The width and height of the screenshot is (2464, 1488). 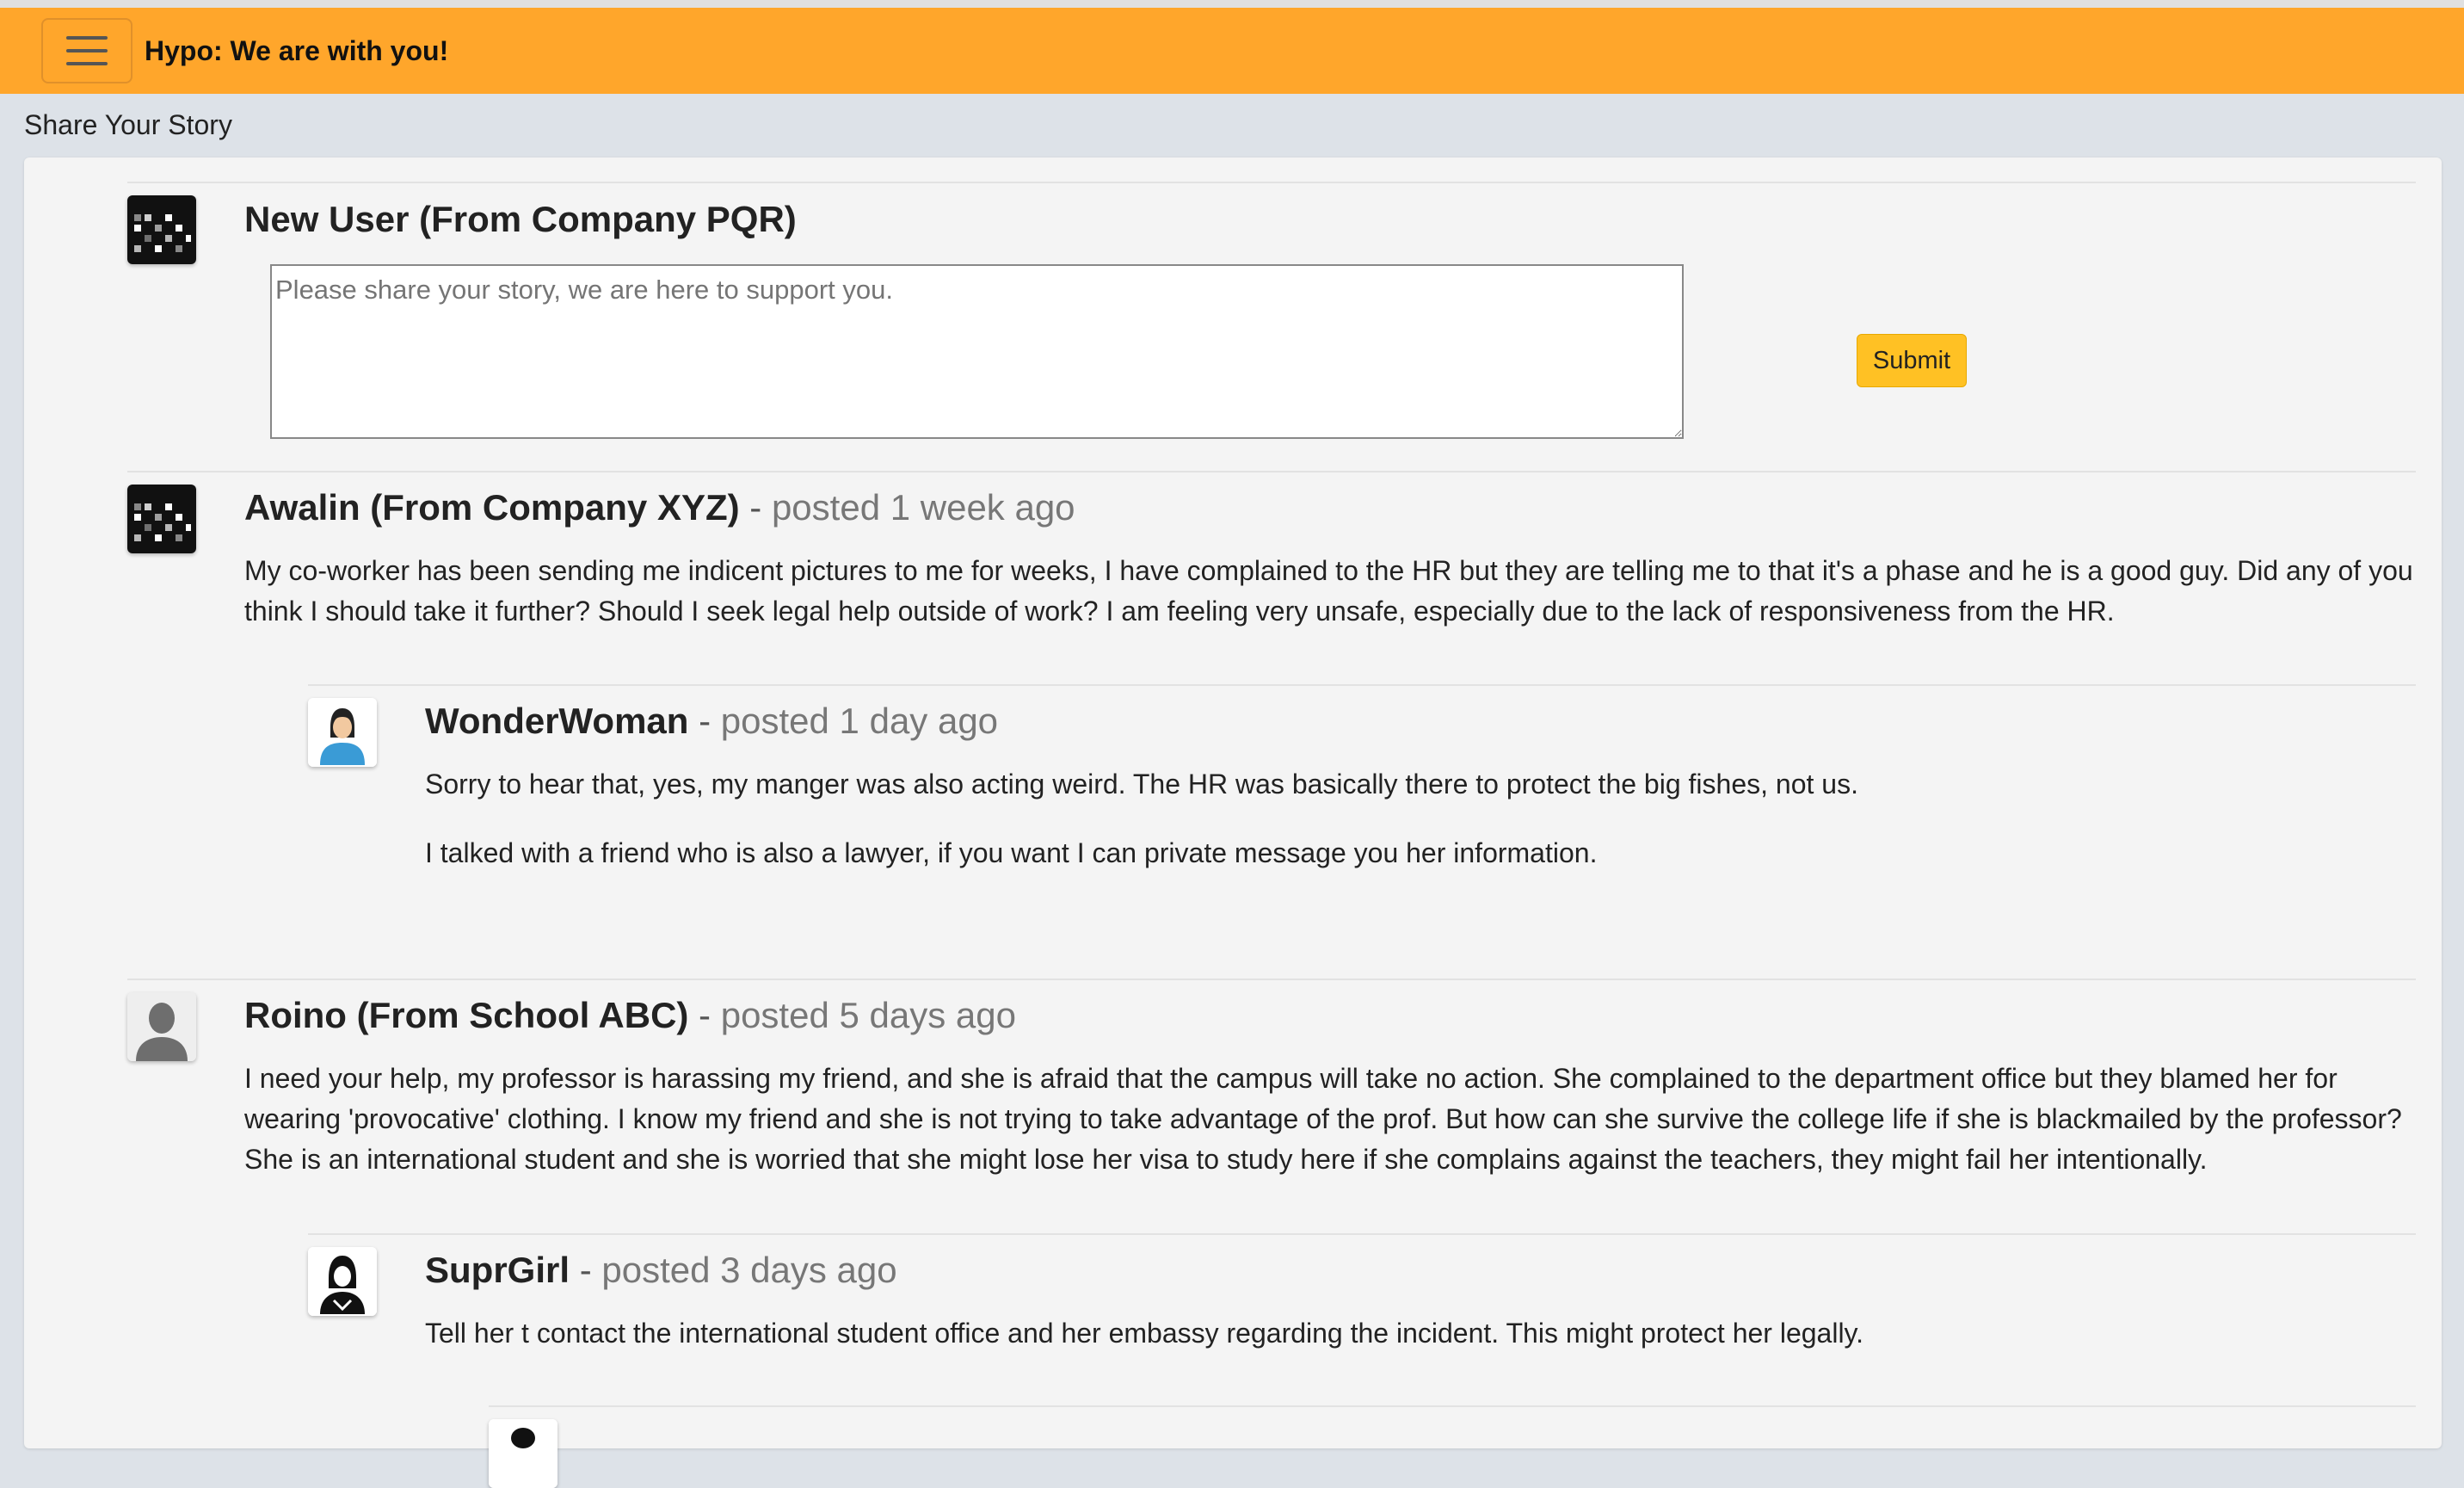 I want to click on person-silhouette-icon, so click(x=162, y=1026).